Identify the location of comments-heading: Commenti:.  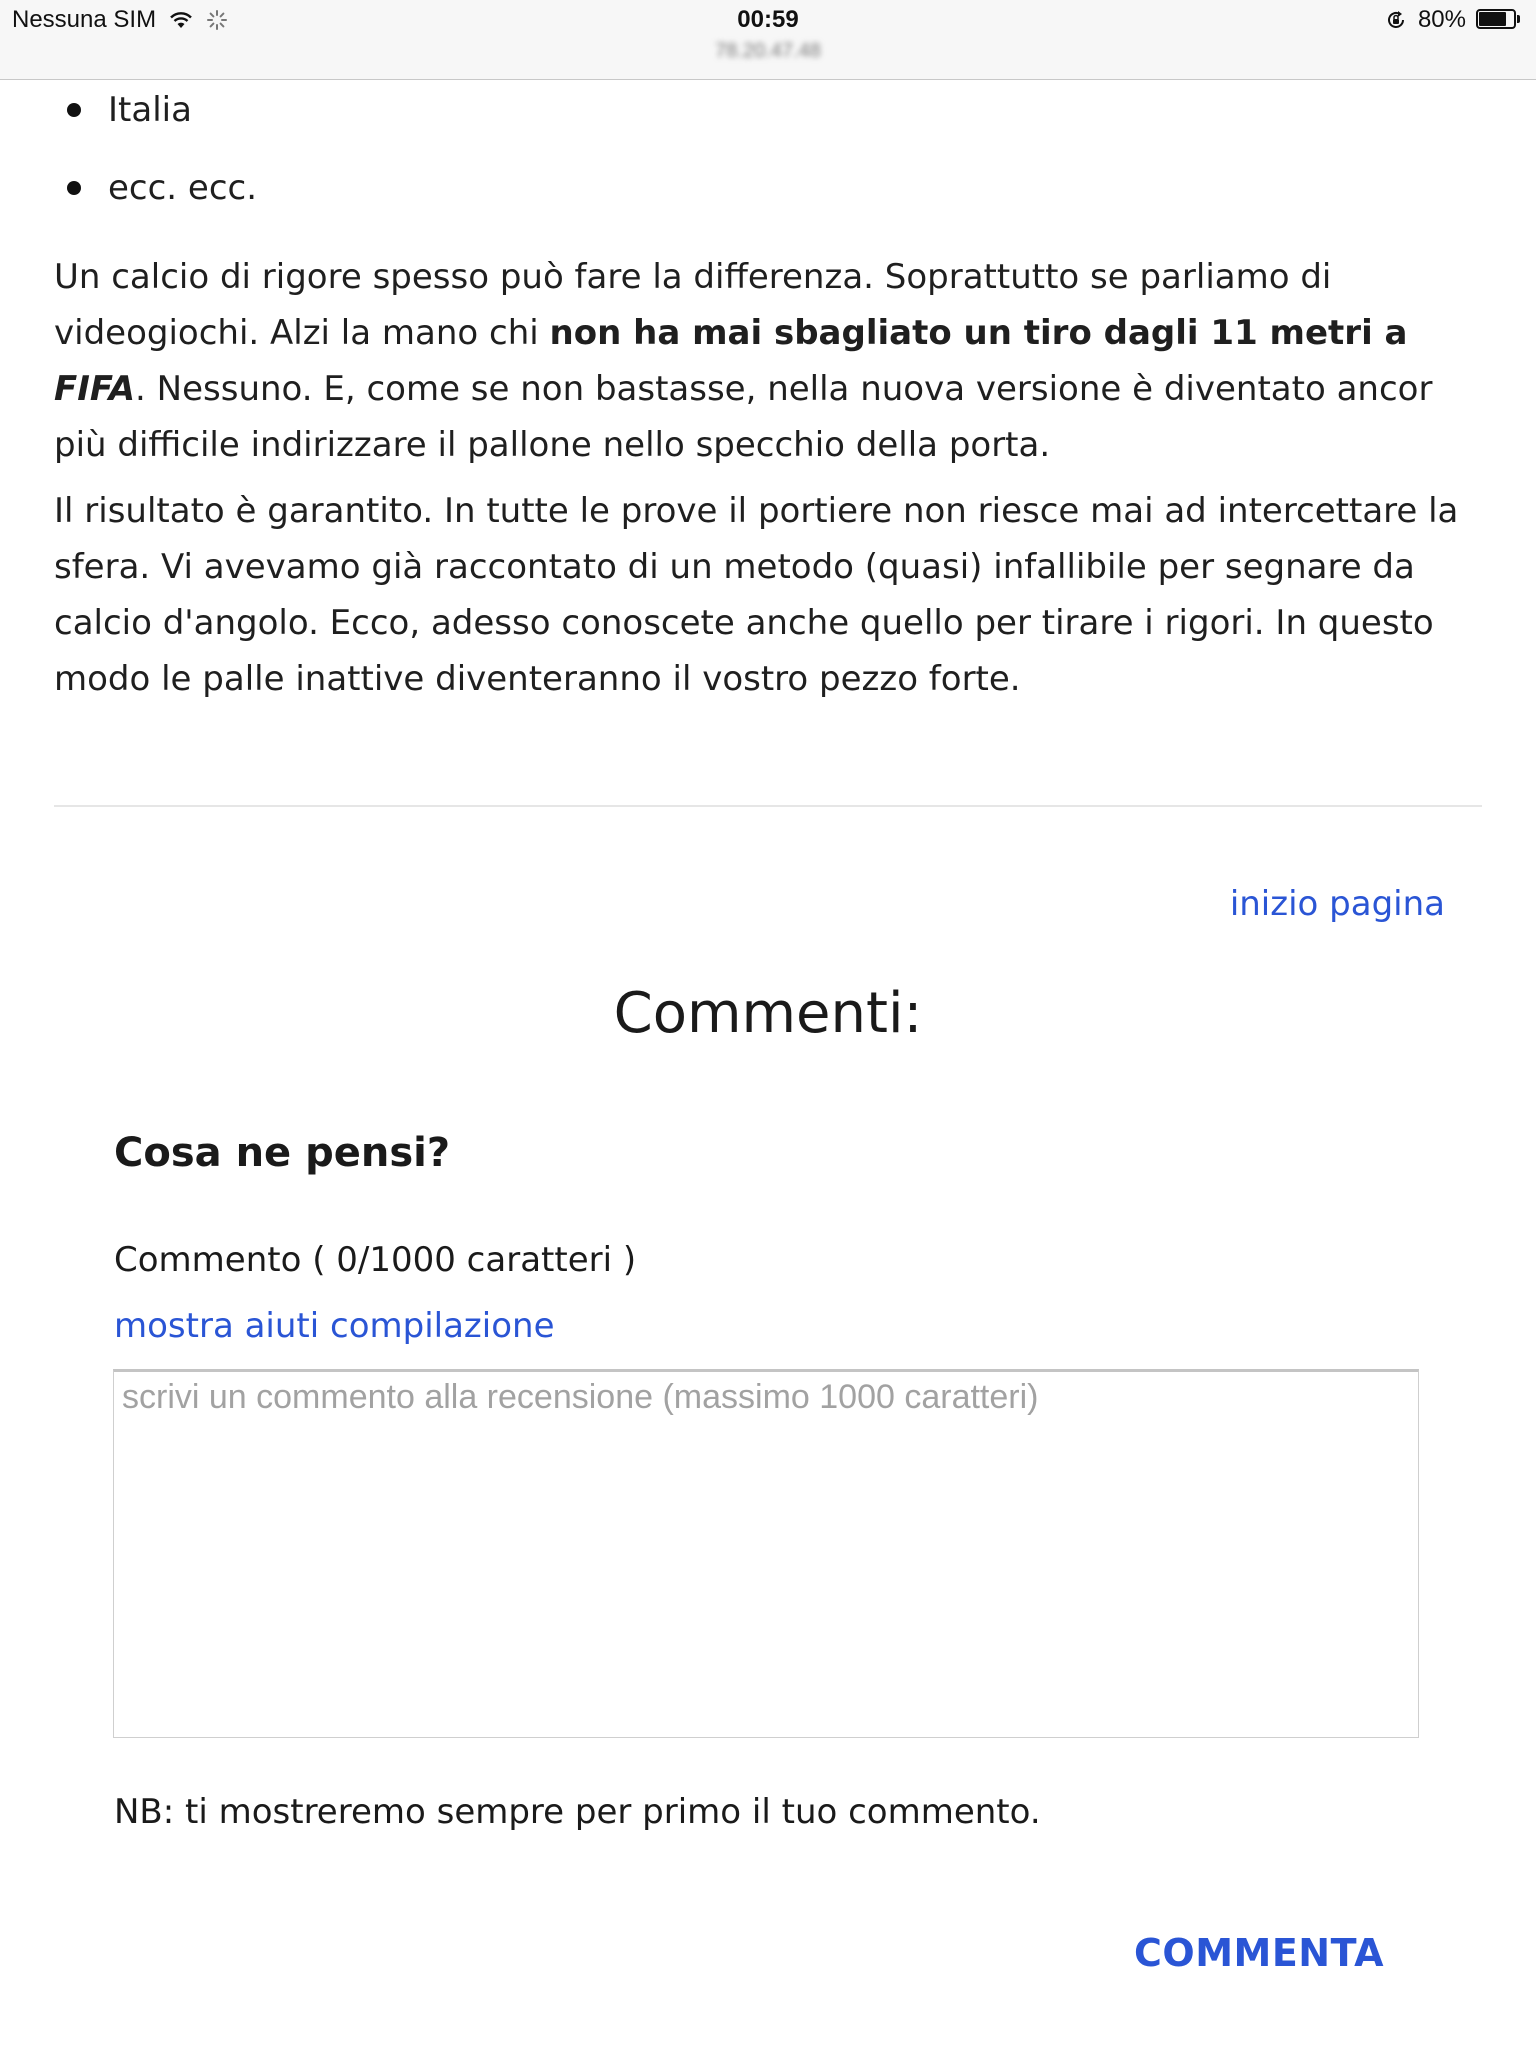
(768, 1013).